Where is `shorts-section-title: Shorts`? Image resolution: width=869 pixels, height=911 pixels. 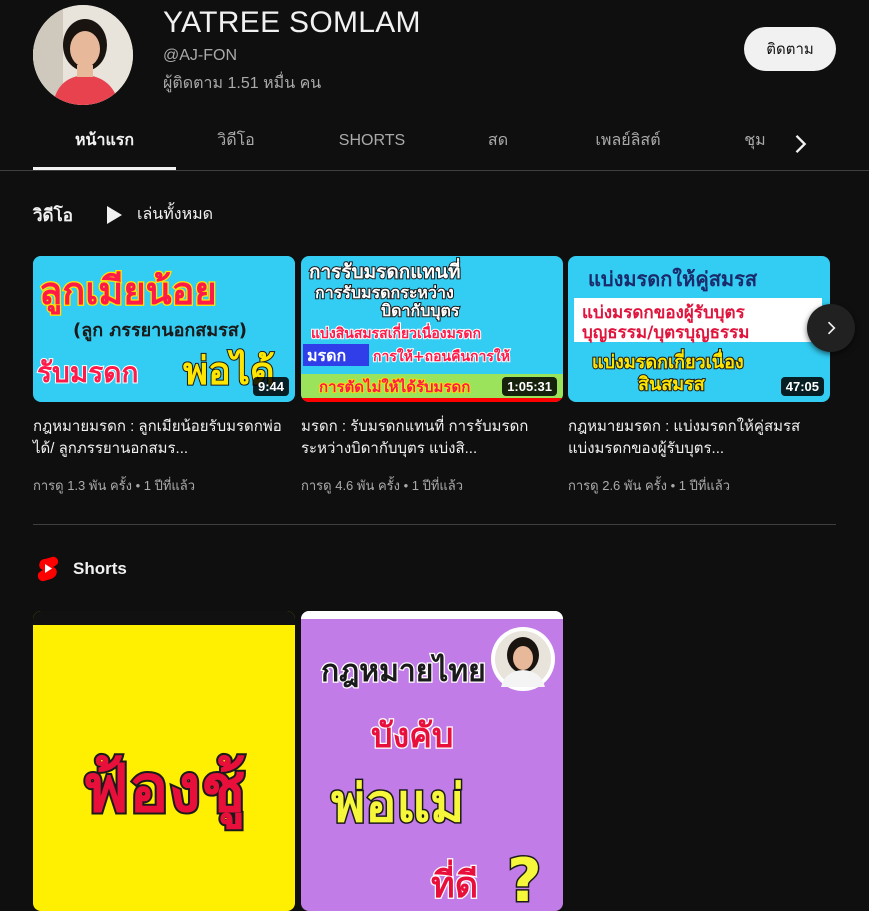 shorts-section-title: Shorts is located at coordinates (100, 568).